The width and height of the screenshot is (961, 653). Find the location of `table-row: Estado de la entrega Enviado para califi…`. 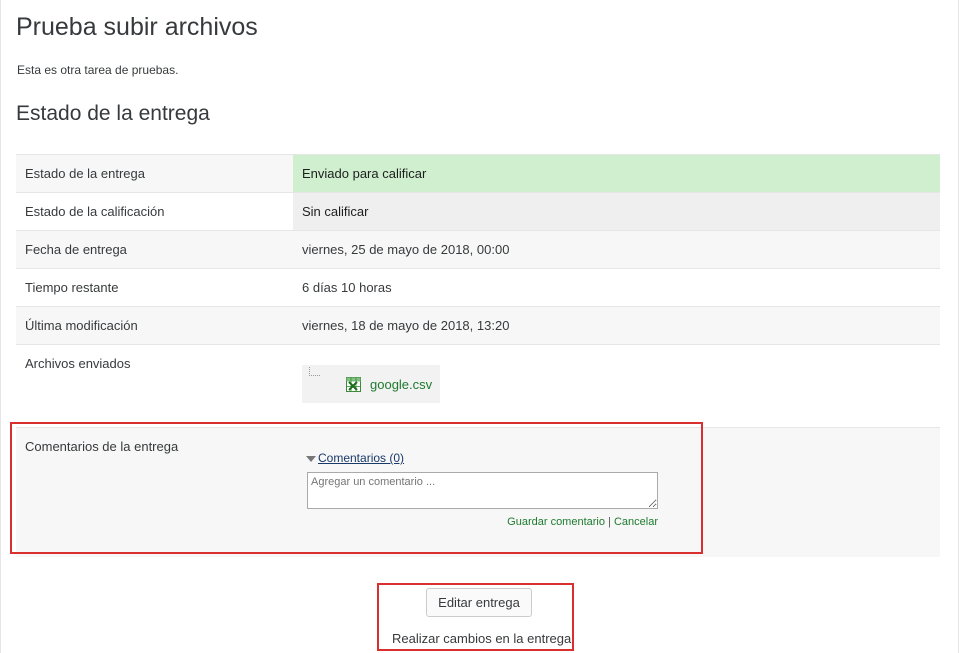

table-row: Estado de la entrega Enviado para califi… is located at coordinates (478, 173).